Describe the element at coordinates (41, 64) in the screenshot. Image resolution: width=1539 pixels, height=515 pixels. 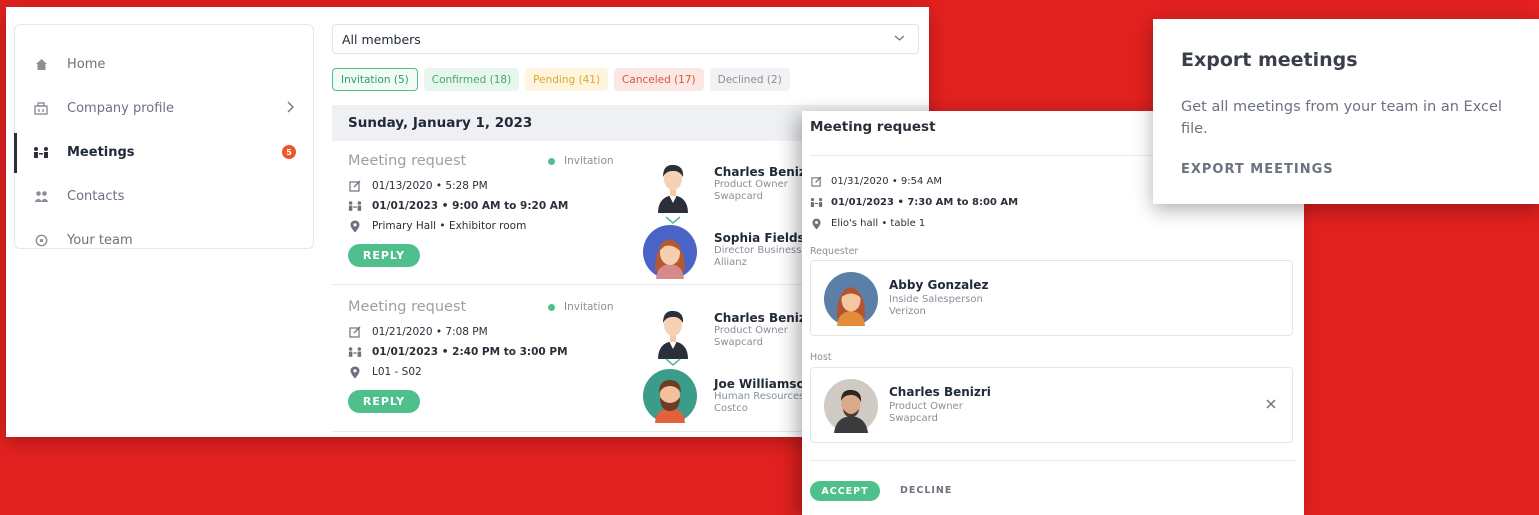
I see `home-icon` at that location.